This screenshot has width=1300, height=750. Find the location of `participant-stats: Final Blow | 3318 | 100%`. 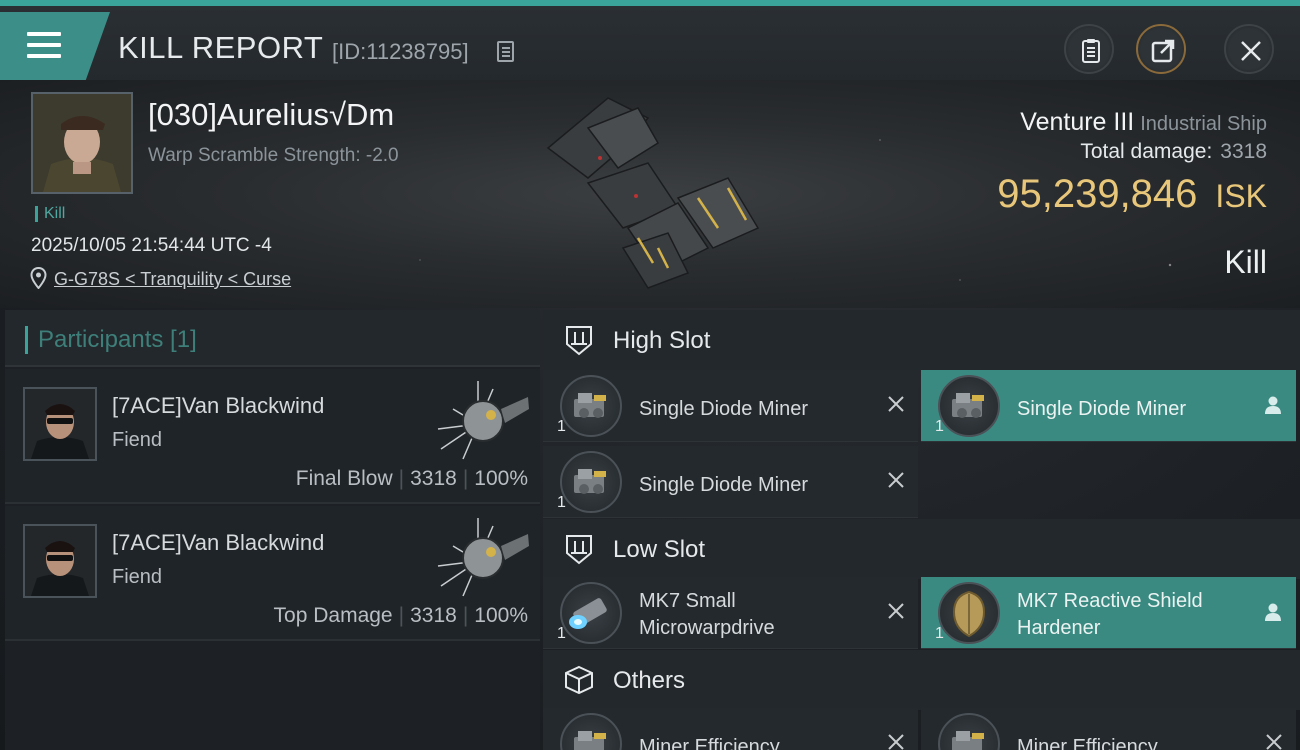

participant-stats: Final Blow | 3318 | 100% is located at coordinates (411, 478).